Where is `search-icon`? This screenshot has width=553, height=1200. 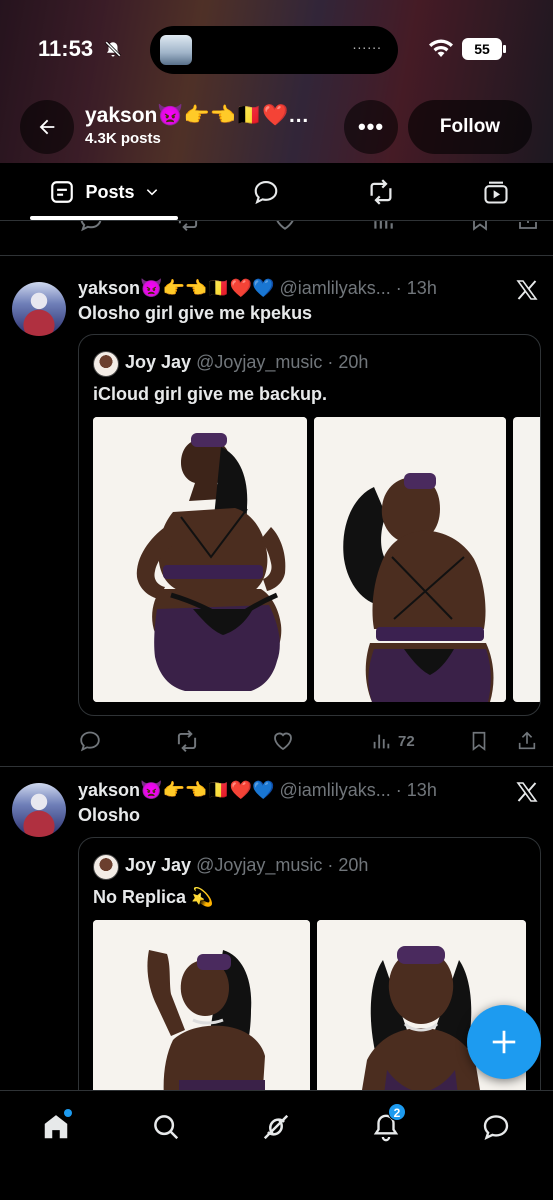 search-icon is located at coordinates (166, 1127).